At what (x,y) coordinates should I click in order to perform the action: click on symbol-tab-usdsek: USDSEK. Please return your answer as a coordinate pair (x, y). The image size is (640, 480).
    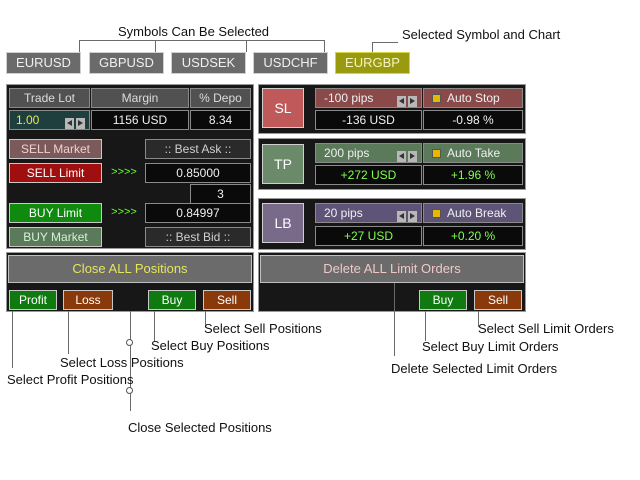
    Looking at the image, I should click on (208, 63).